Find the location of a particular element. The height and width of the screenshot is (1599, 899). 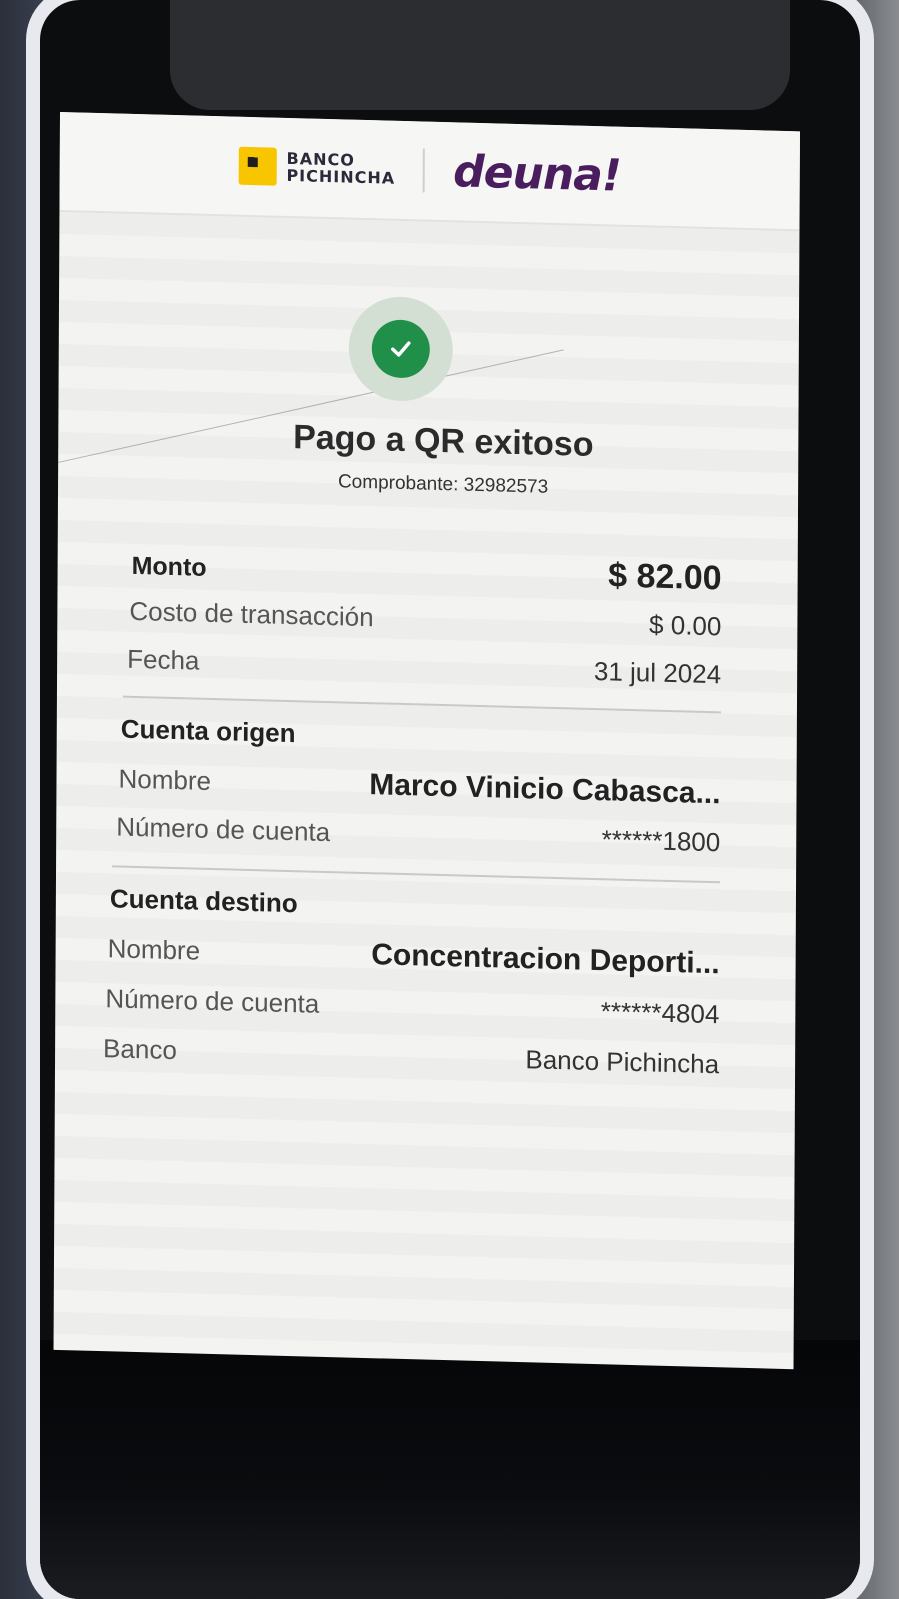

fee-value: $ 0.00 is located at coordinates (685, 625).